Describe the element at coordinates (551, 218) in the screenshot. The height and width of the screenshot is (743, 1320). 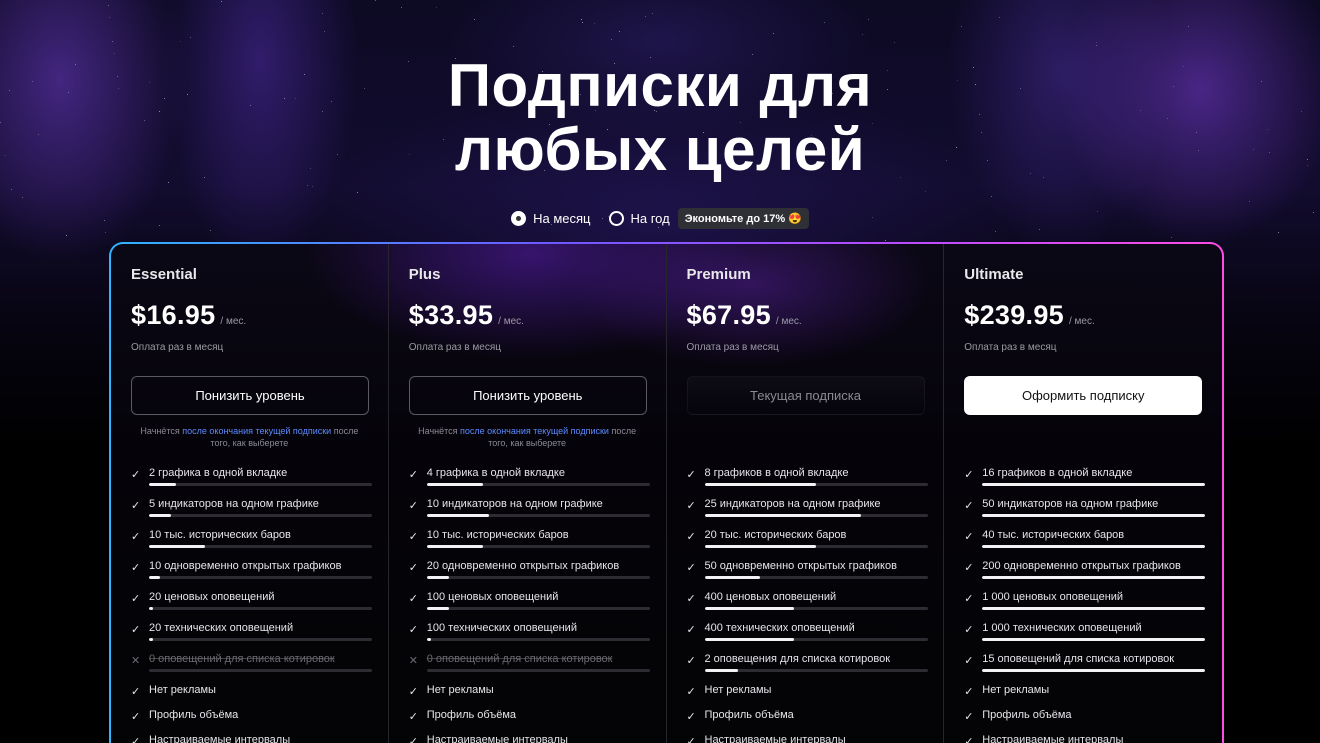
I see `billing-monthly-option: На месяц` at that location.